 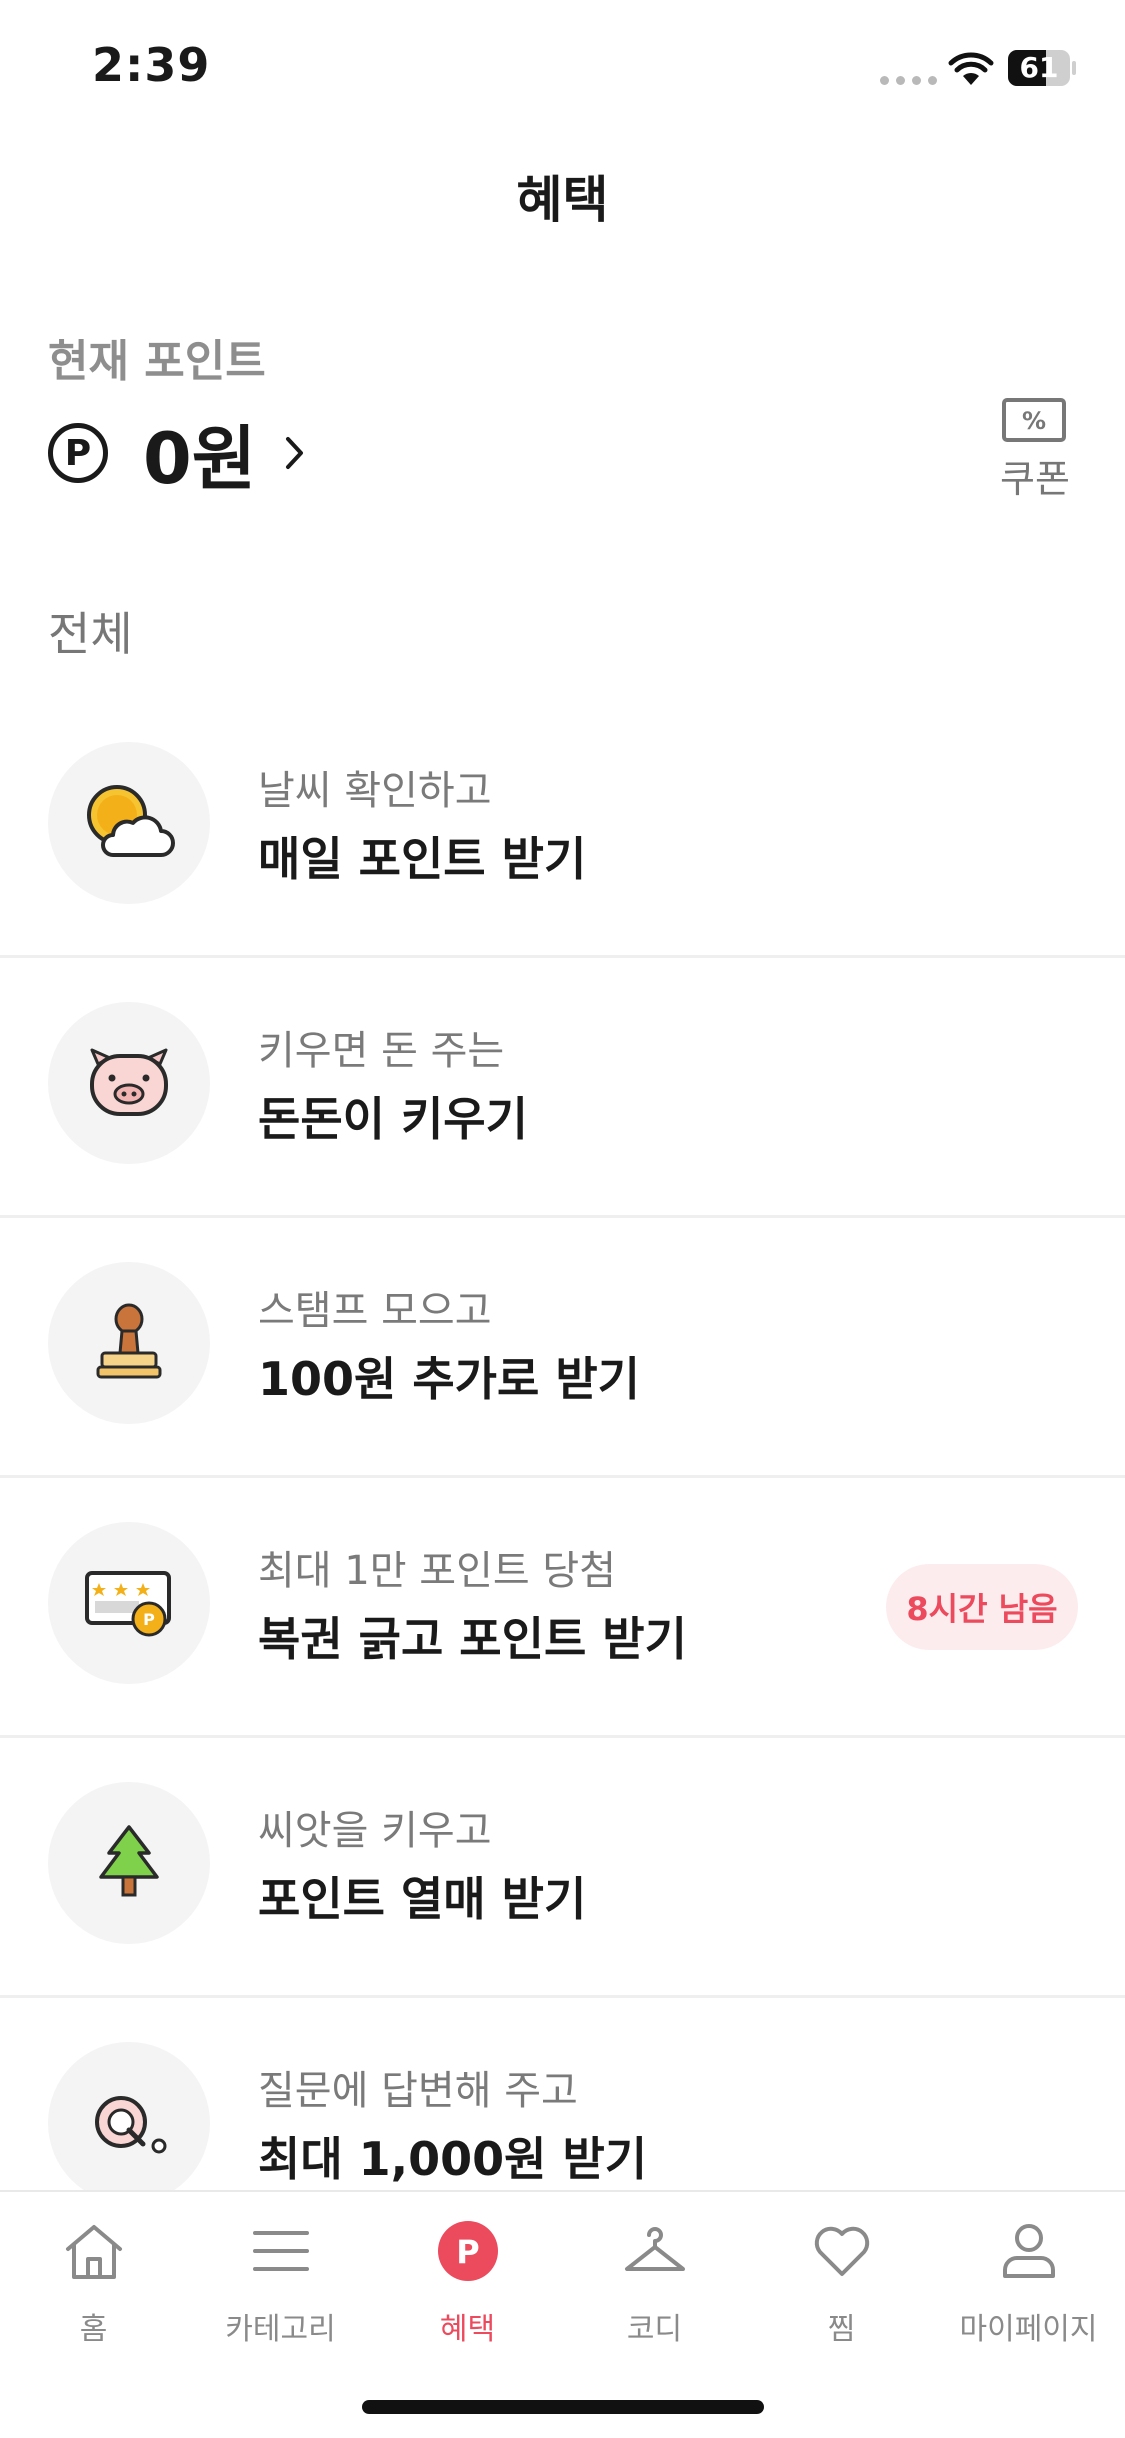 What do you see at coordinates (472, 1639) in the screenshot?
I see `item-title: 복권 긁고 포인트 받기` at bounding box center [472, 1639].